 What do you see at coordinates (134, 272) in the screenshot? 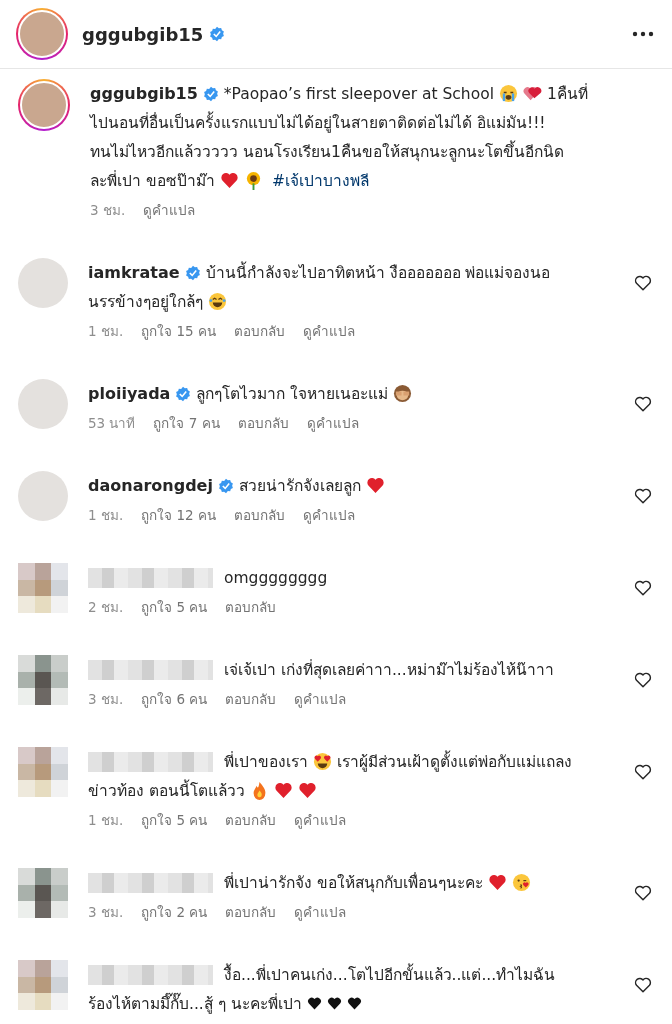
I see `username: iamkratae` at bounding box center [134, 272].